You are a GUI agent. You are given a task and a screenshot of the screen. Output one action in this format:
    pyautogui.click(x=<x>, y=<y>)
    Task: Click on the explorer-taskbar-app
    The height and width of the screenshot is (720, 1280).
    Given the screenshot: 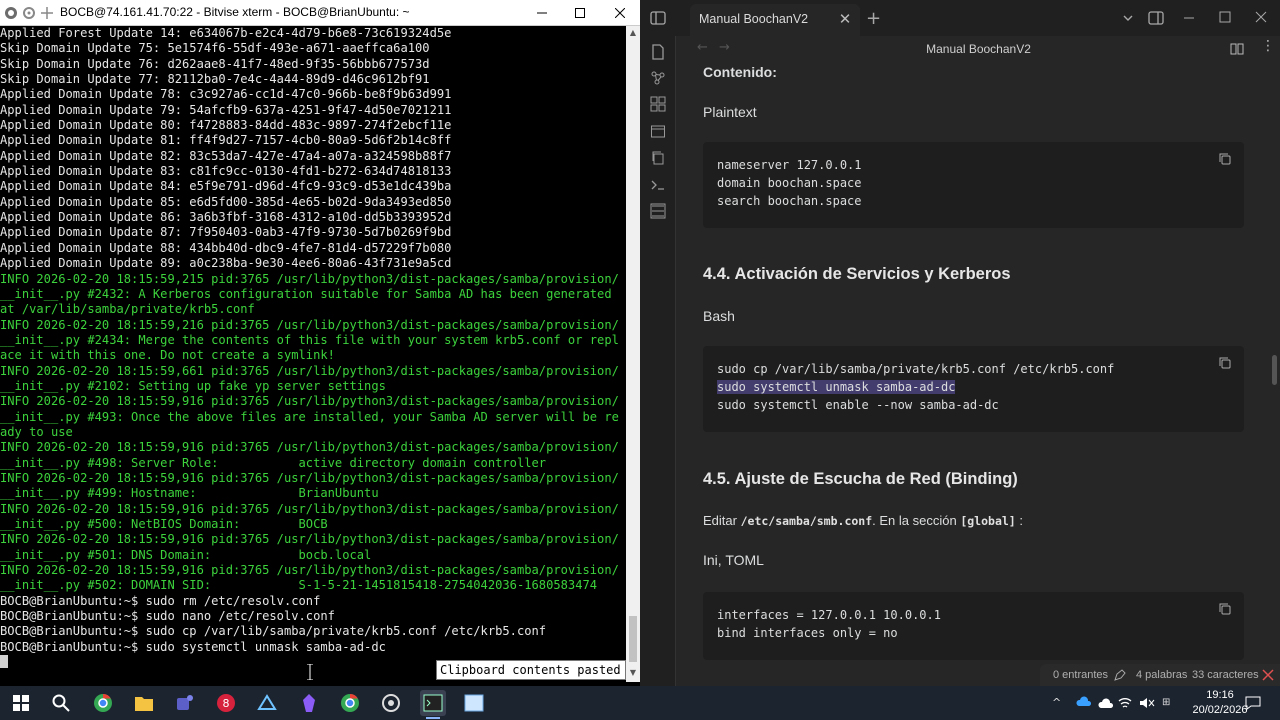 What is the action you would take?
    pyautogui.click(x=144, y=703)
    